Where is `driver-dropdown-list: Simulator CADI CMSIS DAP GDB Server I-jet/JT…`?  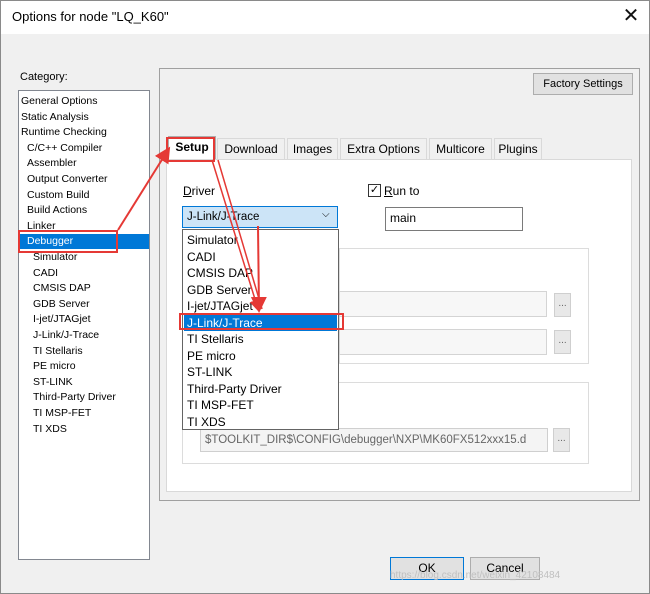 driver-dropdown-list: Simulator CADI CMSIS DAP GDB Server I-jet/JT… is located at coordinates (260, 329).